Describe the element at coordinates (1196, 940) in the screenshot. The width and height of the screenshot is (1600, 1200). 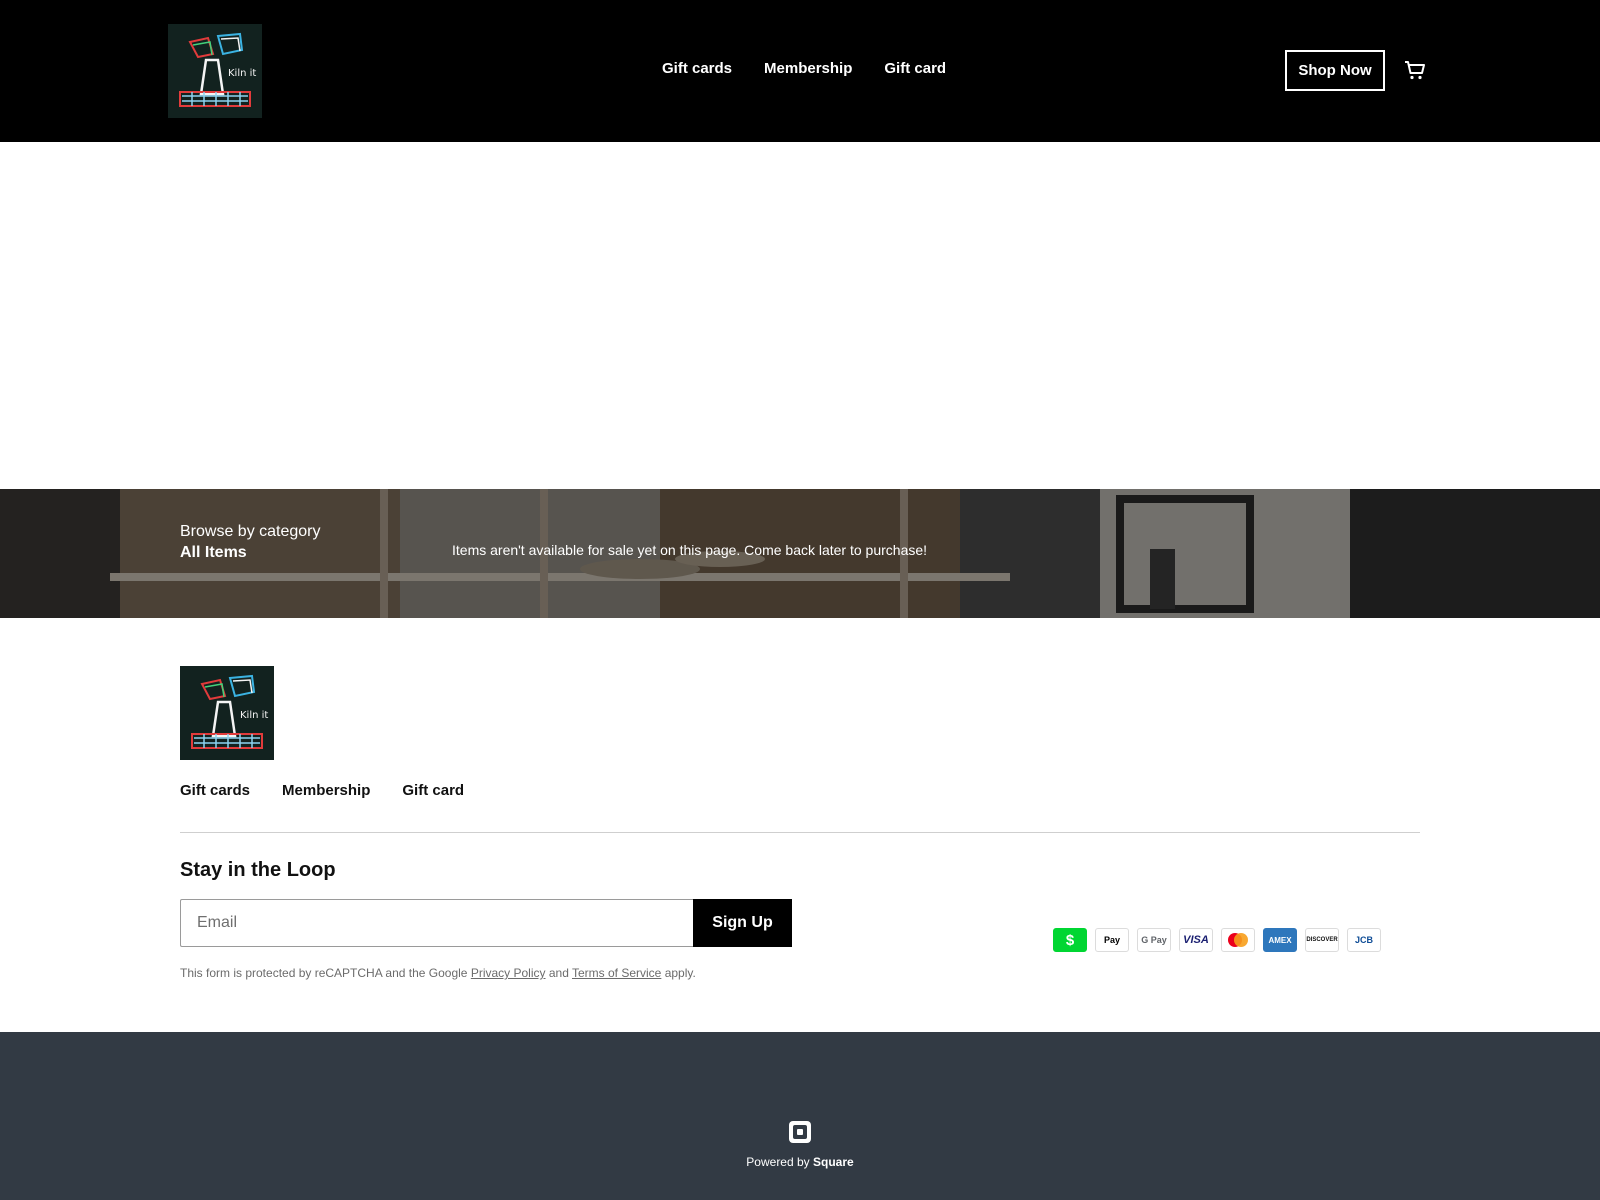
I see `visa-icon: VISA` at that location.